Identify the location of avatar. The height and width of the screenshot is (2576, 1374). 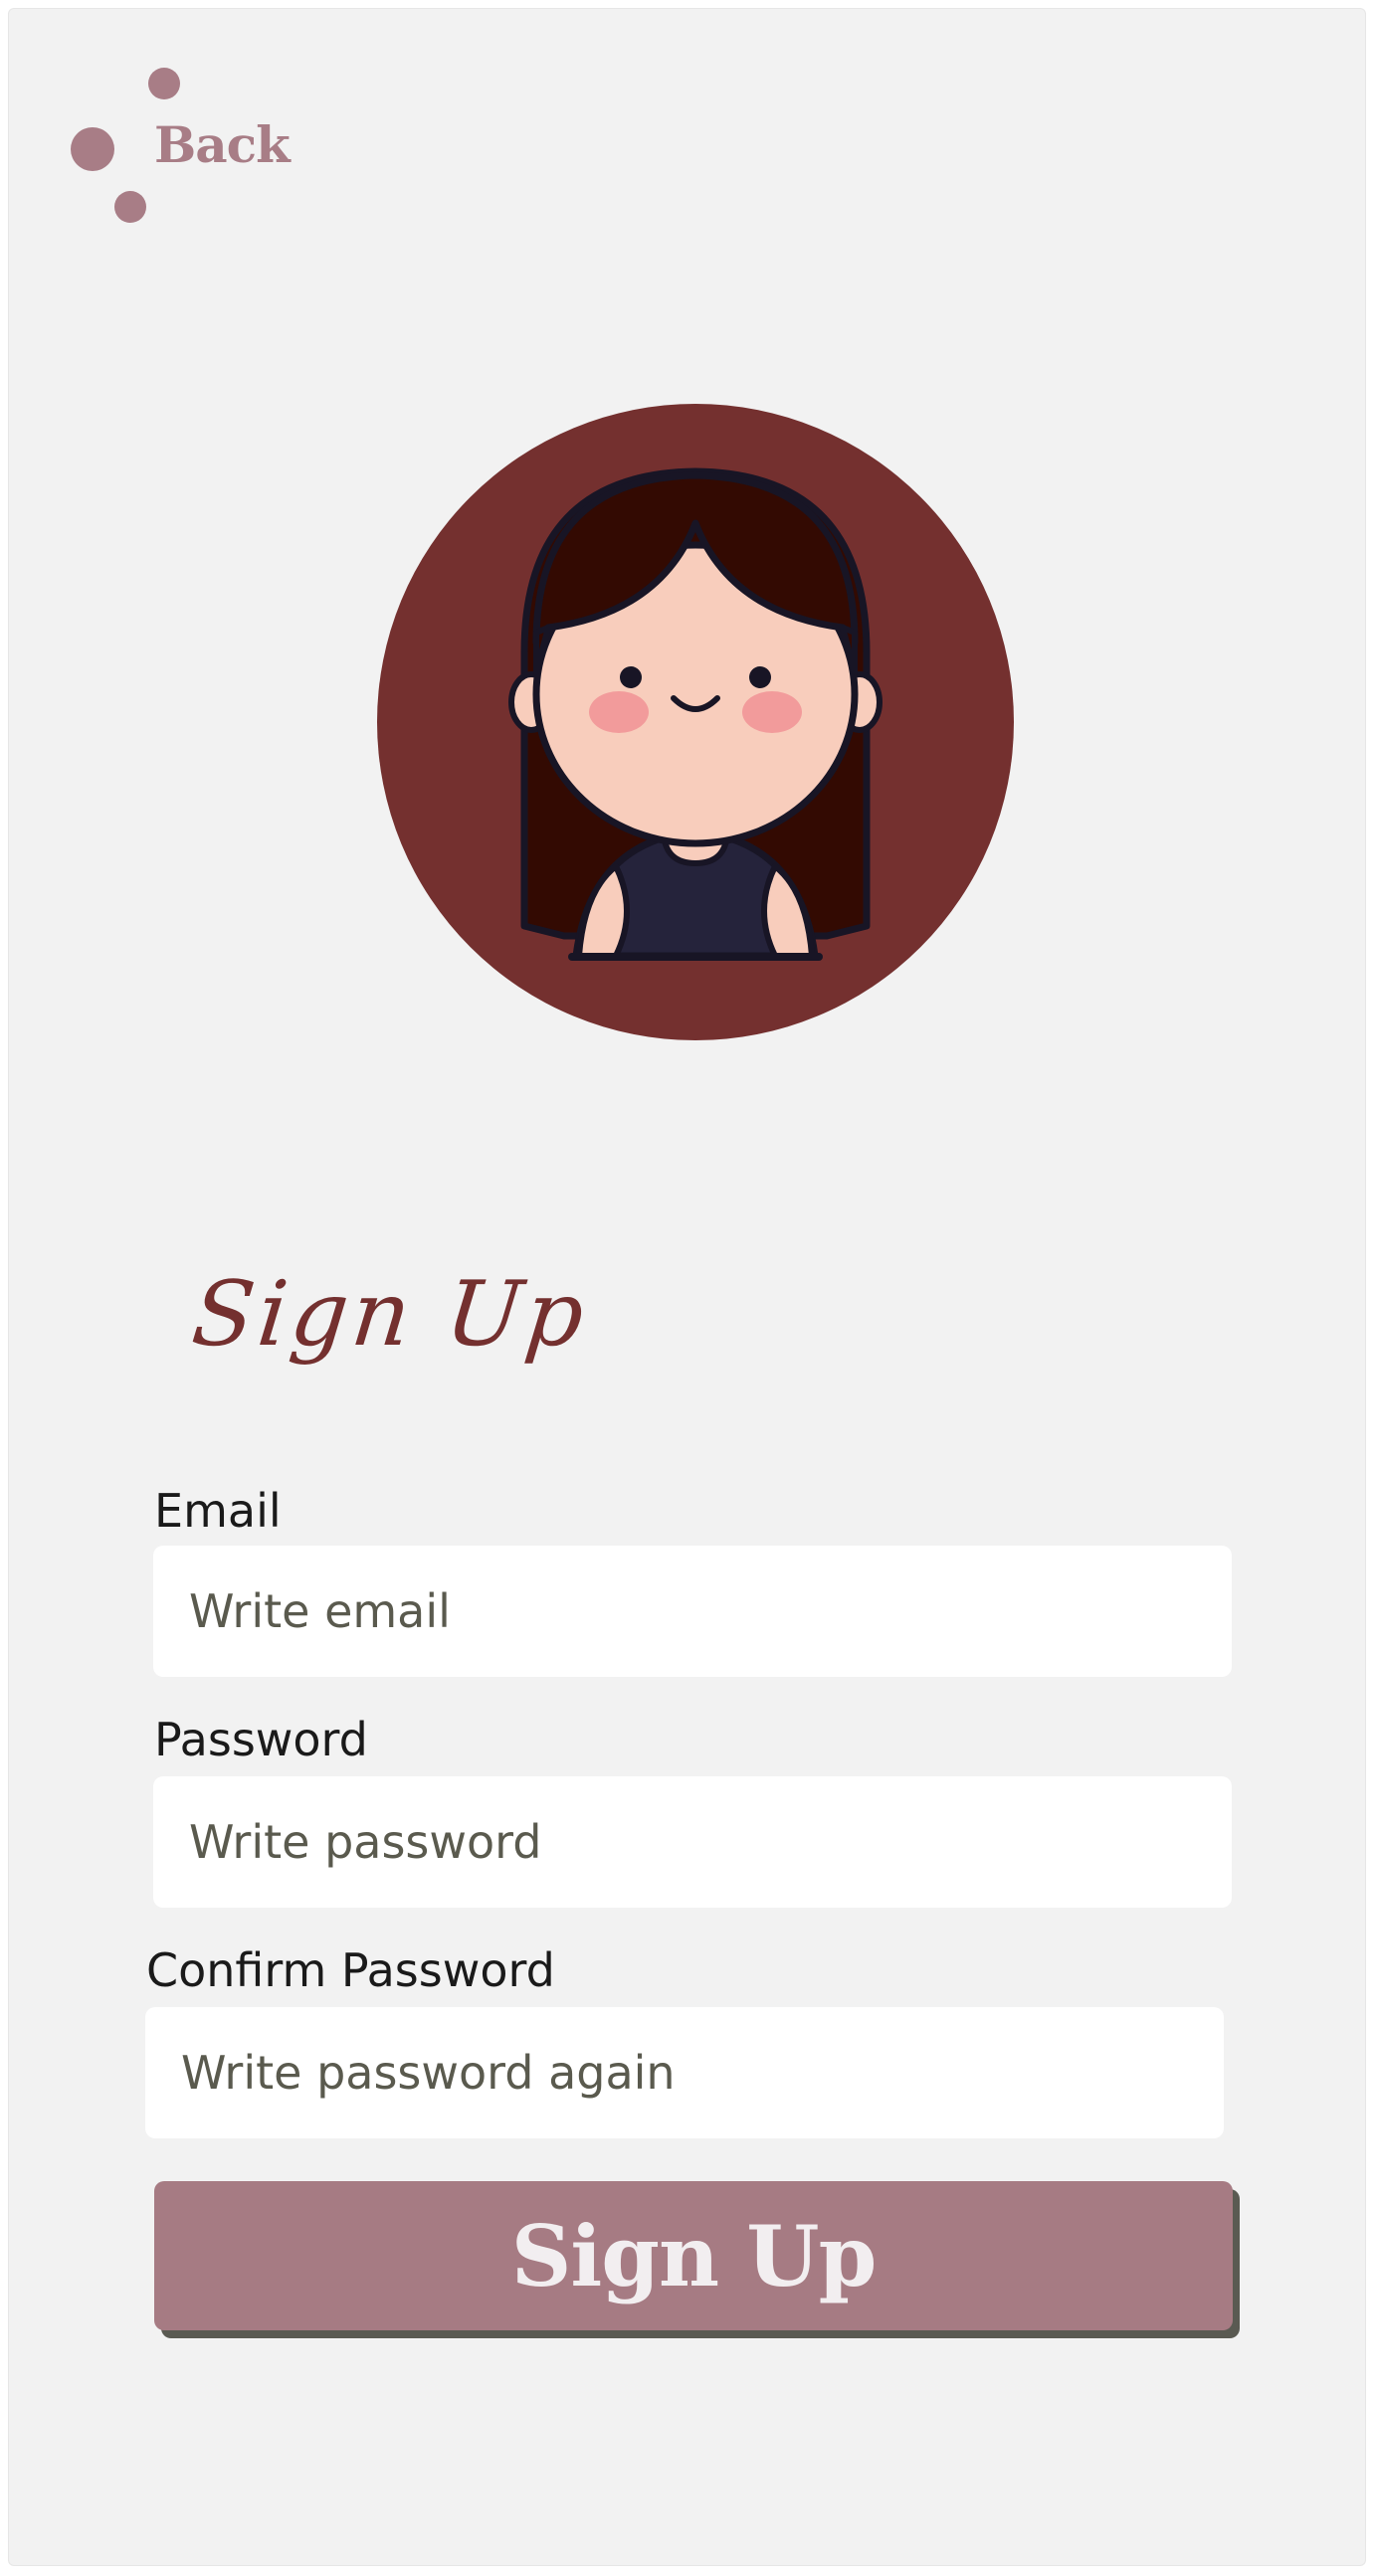
(695, 722).